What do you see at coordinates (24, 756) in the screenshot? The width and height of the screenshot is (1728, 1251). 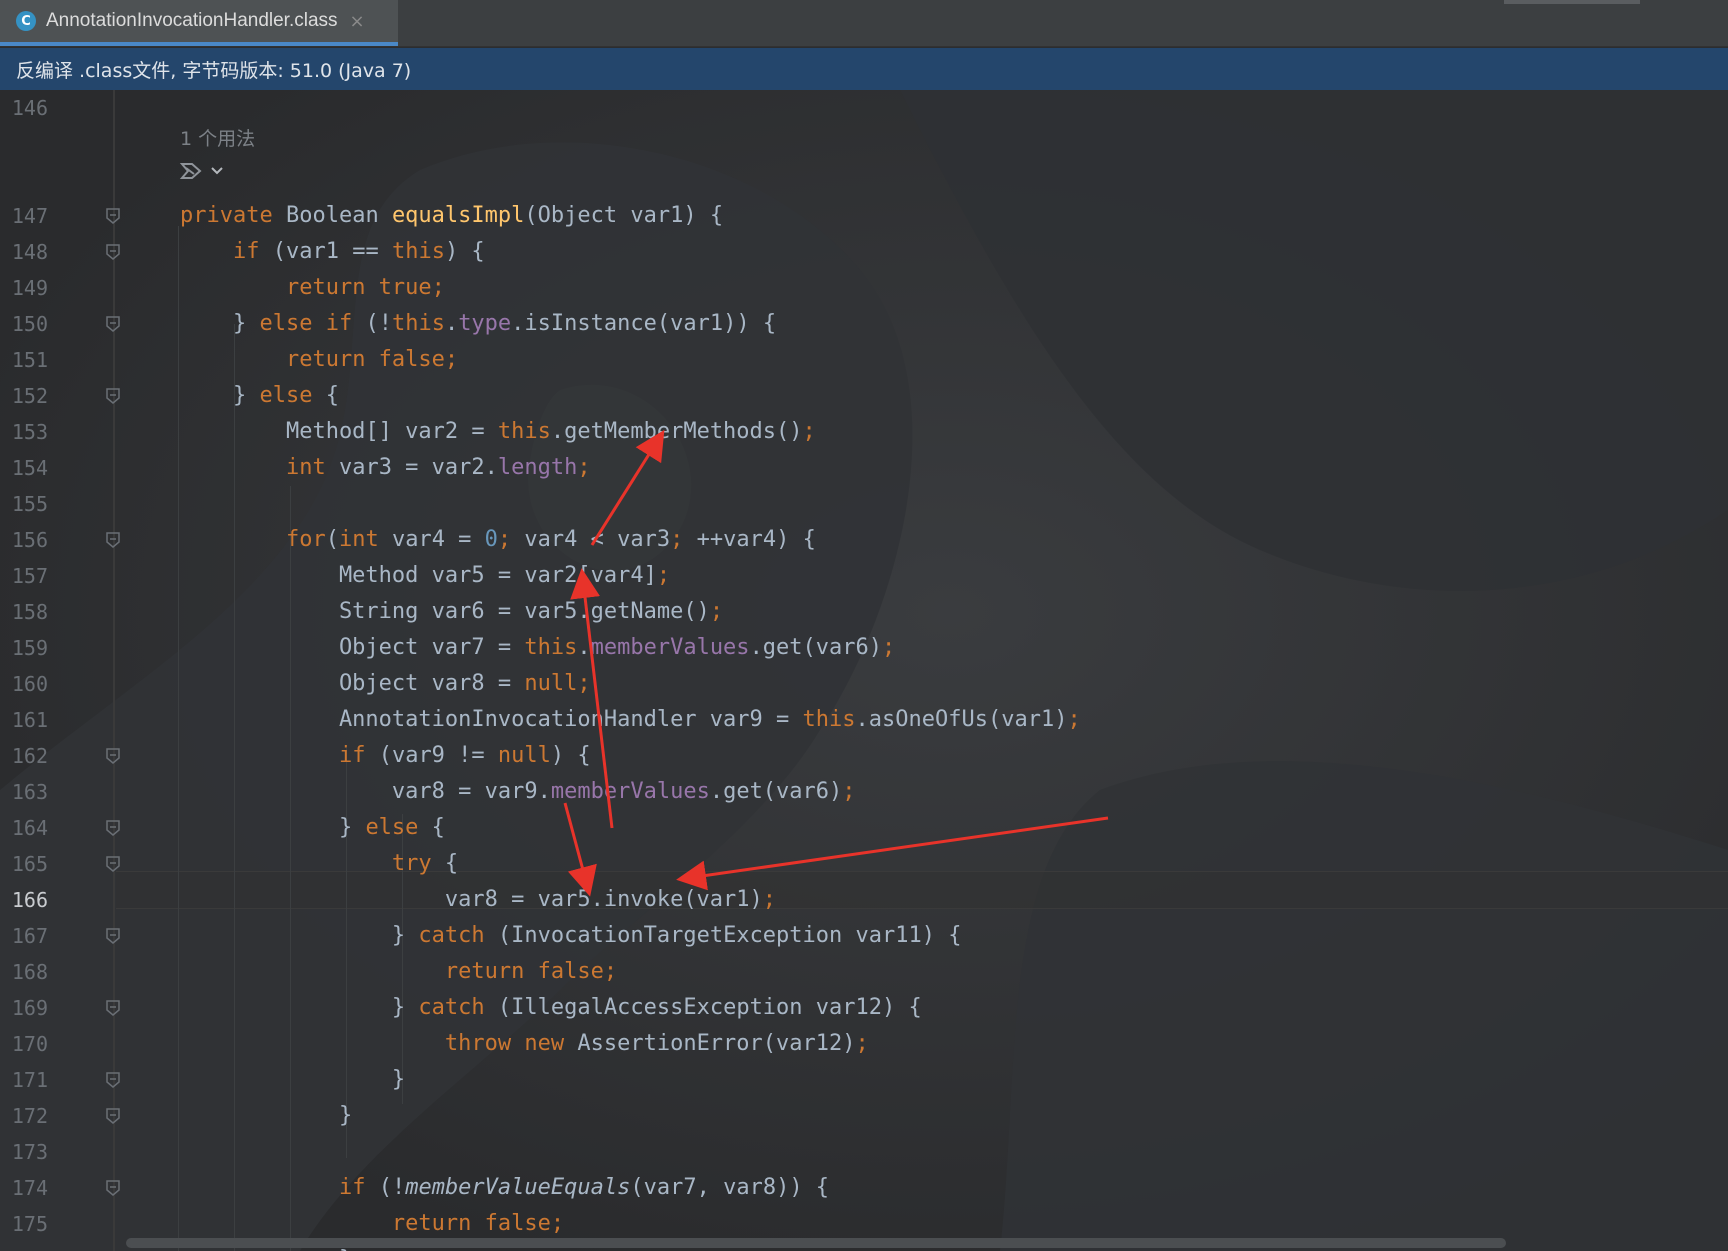 I see `line-number: 162` at bounding box center [24, 756].